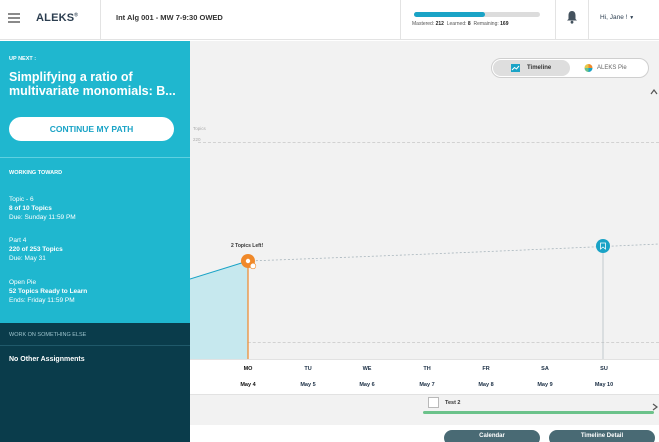  I want to click on day-column-mo: MO May 4, so click(248, 377).